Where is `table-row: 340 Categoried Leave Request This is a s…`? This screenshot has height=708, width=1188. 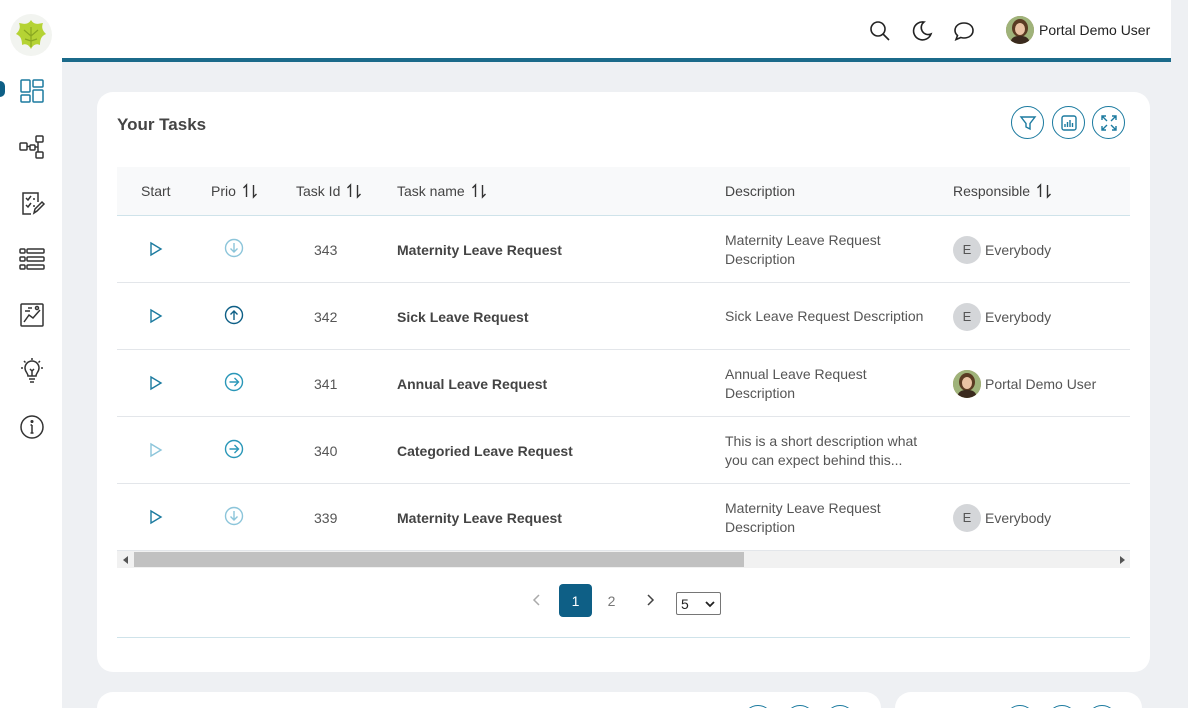 table-row: 340 Categoried Leave Request This is a s… is located at coordinates (623, 450).